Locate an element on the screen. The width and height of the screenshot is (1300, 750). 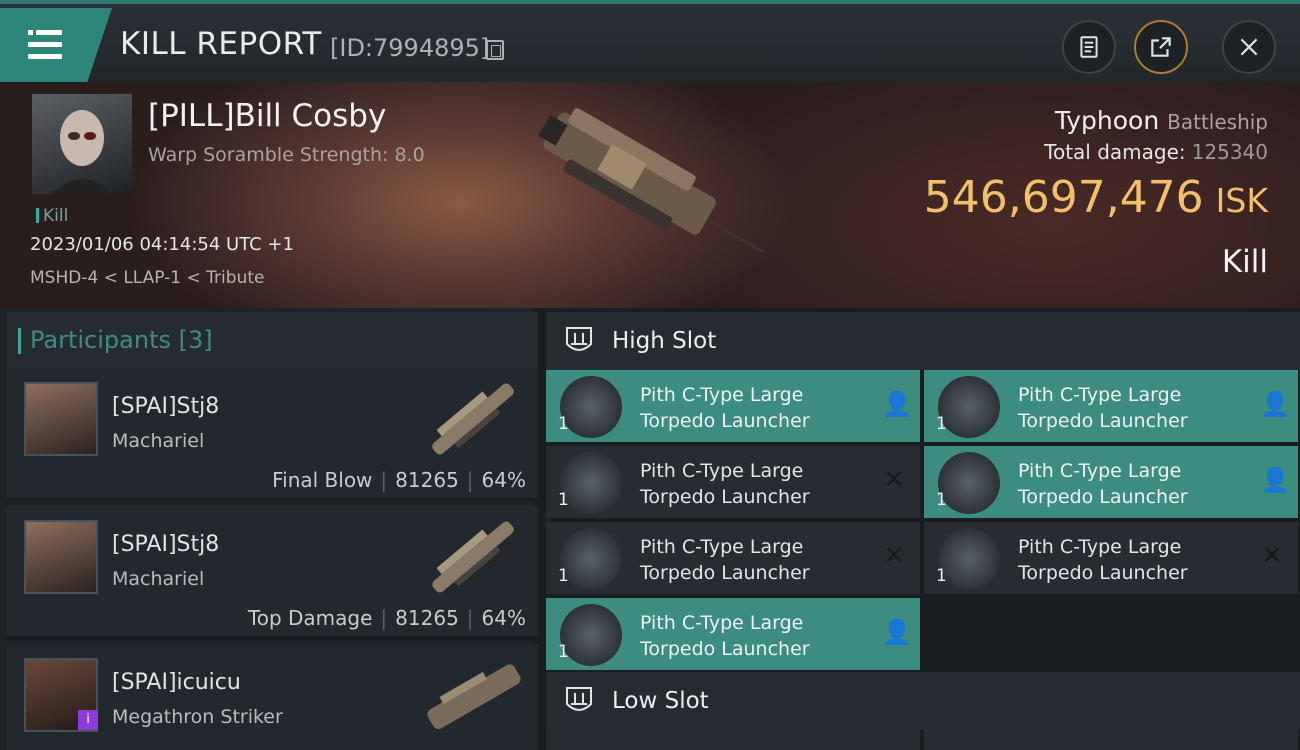
high-slot-icon is located at coordinates (579, 339).